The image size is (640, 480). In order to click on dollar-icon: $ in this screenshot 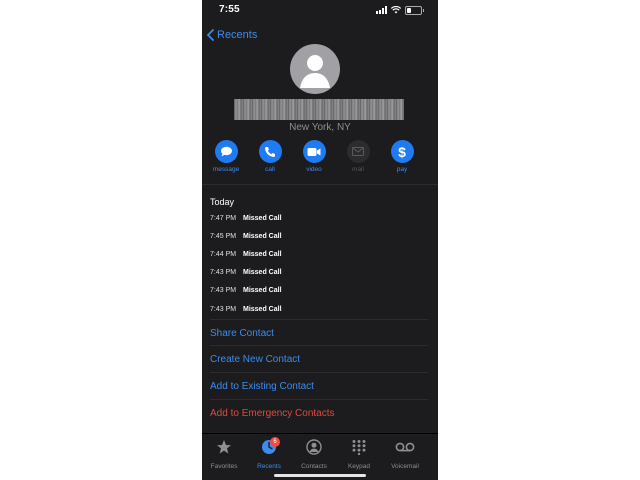, I will do `click(402, 151)`.